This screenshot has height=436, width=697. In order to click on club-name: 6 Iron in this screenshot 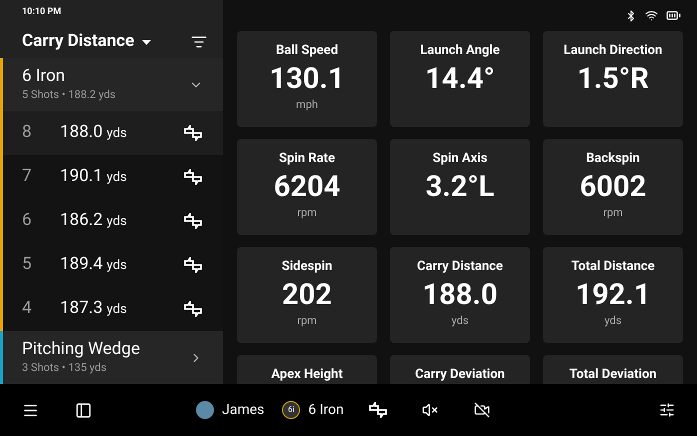, I will do `click(44, 76)`.